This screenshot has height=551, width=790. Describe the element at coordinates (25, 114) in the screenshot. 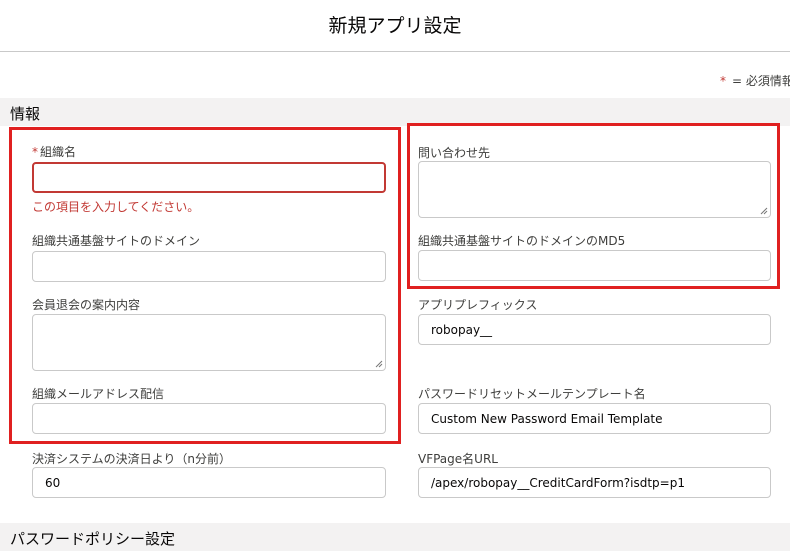

I see `section-title-info: 情報` at that location.